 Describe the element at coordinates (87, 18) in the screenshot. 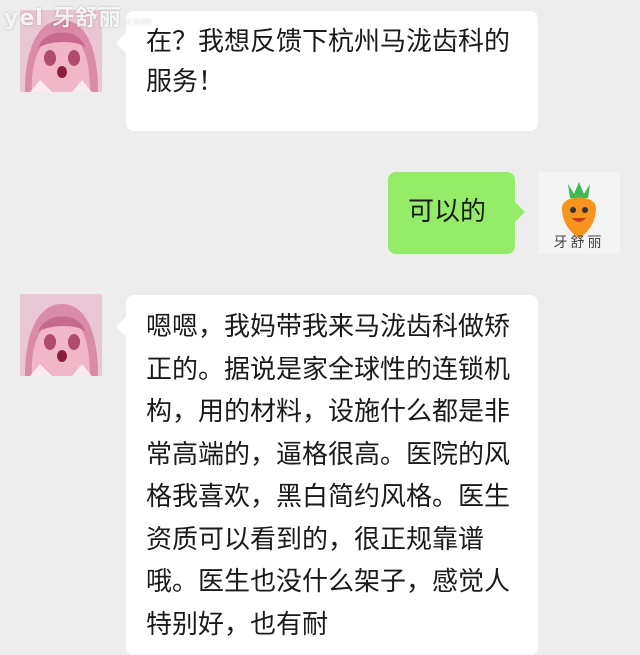

I see `watermark-site: 牙舒丽` at that location.